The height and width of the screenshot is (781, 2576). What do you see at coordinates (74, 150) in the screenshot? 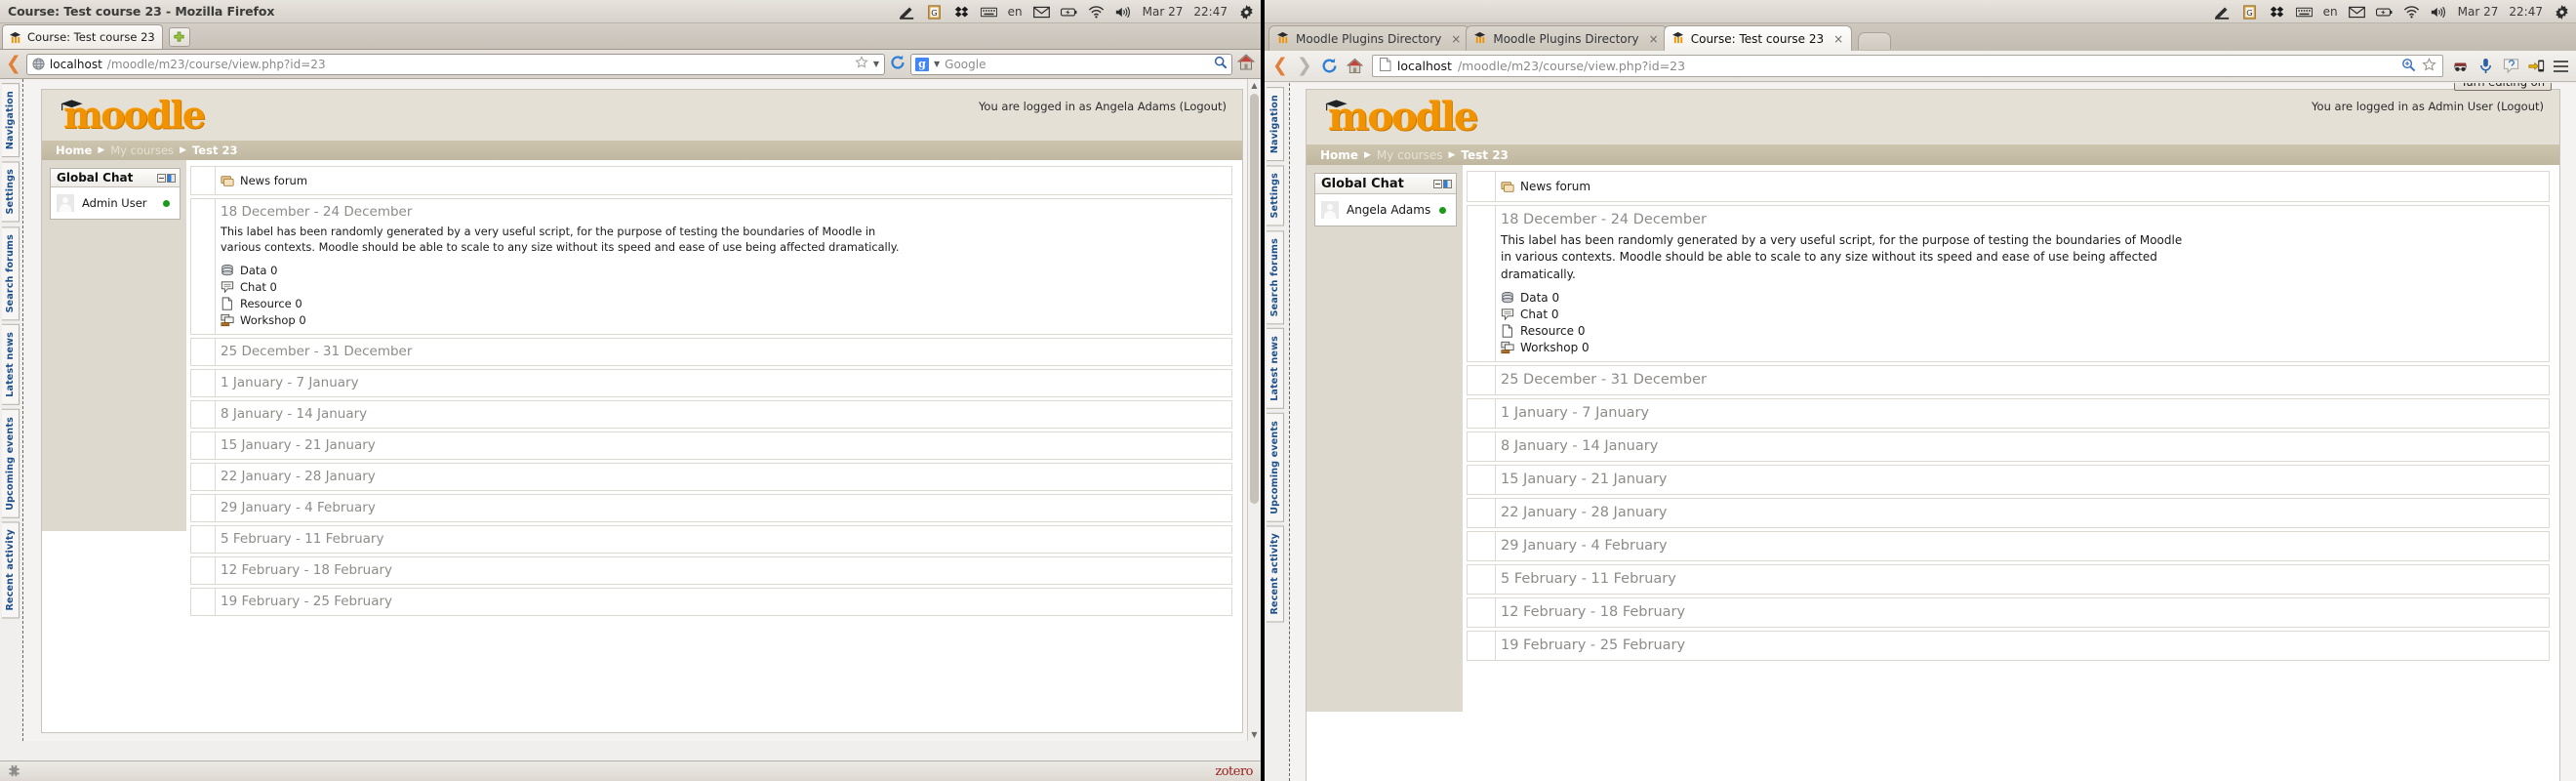
I see `breadcrumb-home: Home` at bounding box center [74, 150].